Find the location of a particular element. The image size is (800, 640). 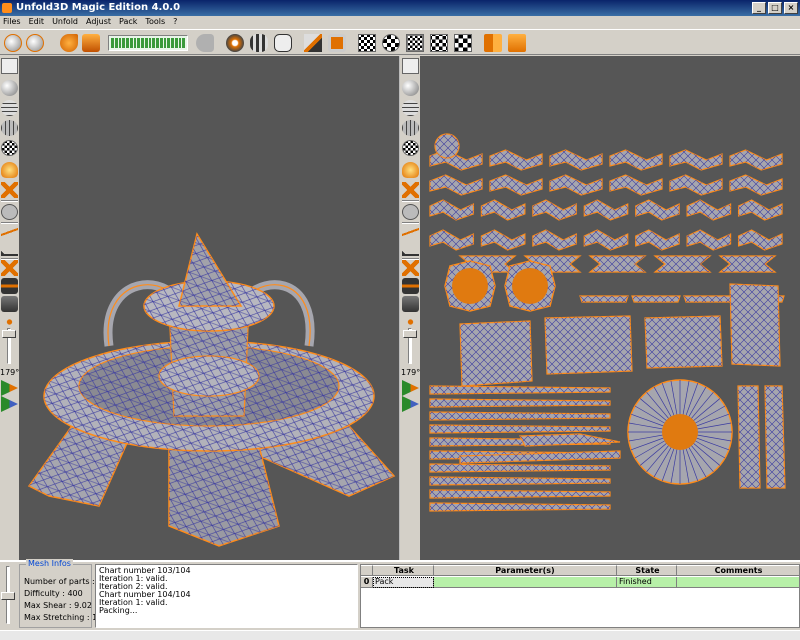

max-shear: Max Shear : 9.02 is located at coordinates (58, 605).